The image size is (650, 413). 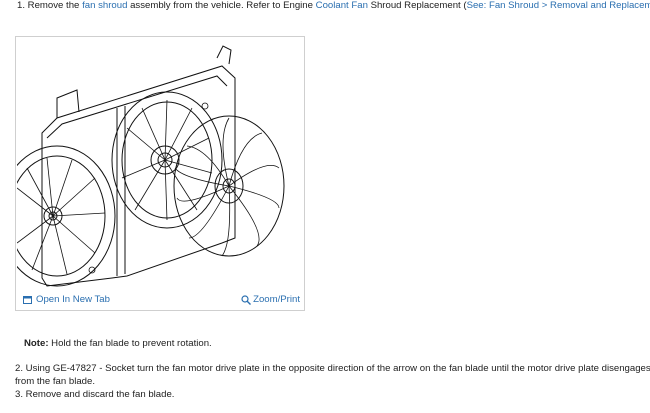 I want to click on step-1-prefix: 1. Remove the, so click(x=50, y=5).